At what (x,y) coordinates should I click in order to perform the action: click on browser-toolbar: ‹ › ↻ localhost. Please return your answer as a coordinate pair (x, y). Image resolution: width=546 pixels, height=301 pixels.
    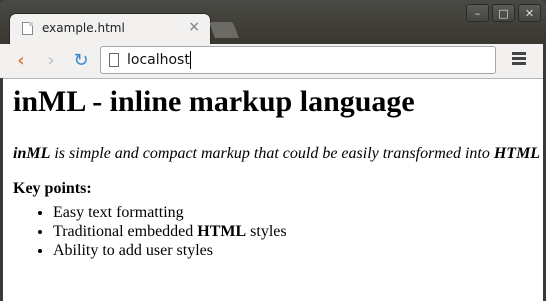
    Looking at the image, I should click on (273, 61).